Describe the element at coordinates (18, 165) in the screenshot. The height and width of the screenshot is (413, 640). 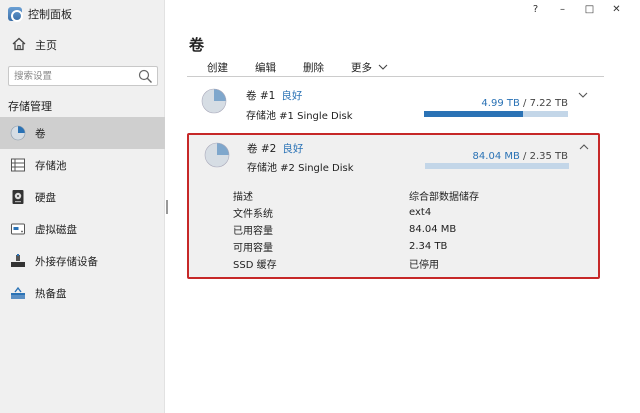
I see `storage-pool-icon` at that location.